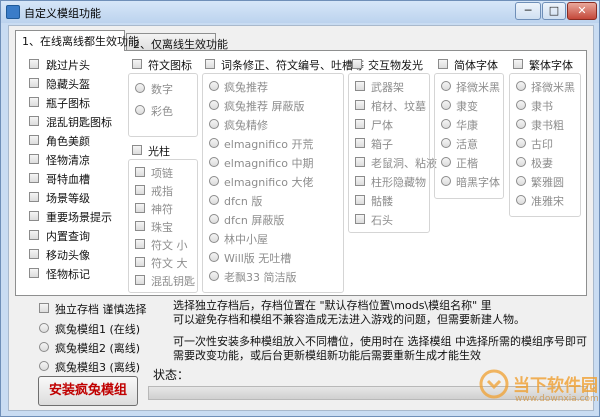 The width and height of the screenshot is (600, 417). I want to click on checkbox-label: 怪物清凉, so click(68, 160).